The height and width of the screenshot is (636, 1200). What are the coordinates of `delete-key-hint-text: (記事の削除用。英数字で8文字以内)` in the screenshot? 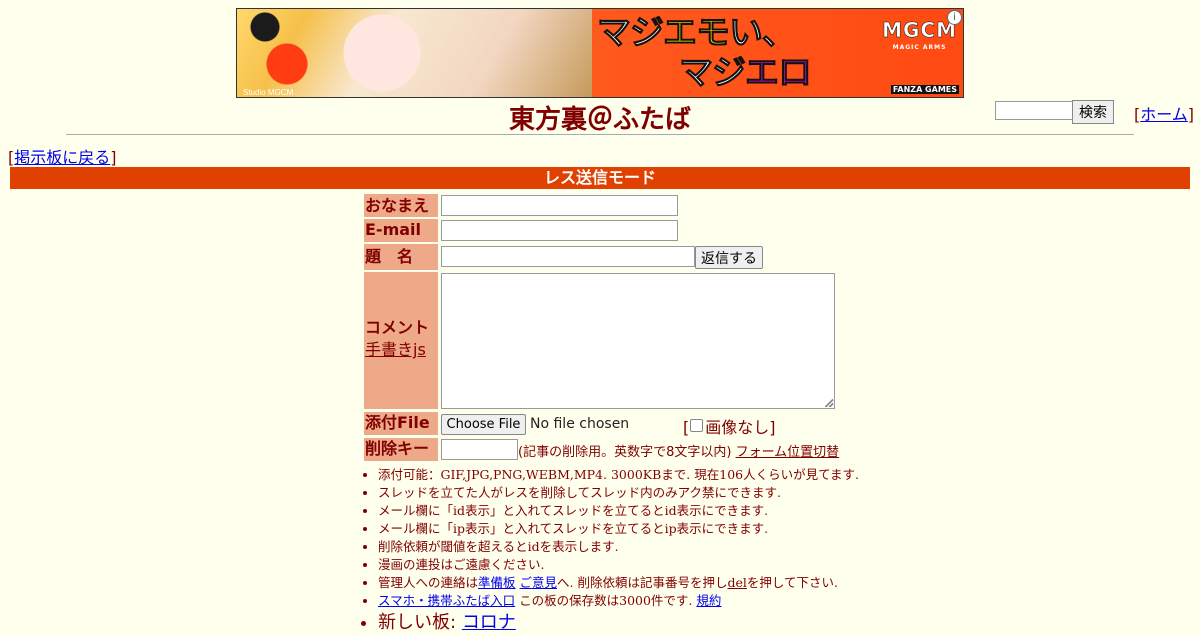 It's located at (625, 452).